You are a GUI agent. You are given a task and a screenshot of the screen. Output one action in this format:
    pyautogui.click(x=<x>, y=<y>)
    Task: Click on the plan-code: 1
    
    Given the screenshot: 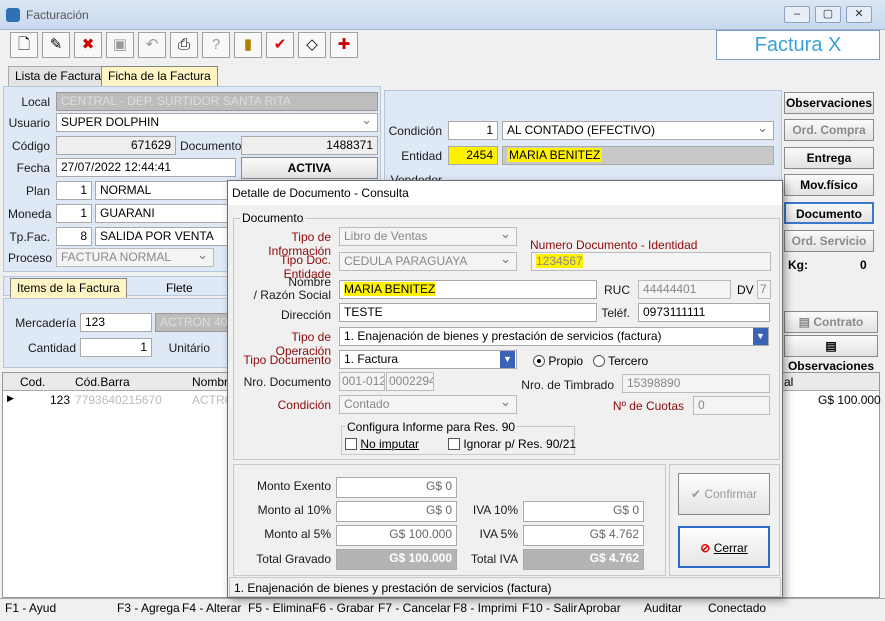 What is the action you would take?
    pyautogui.click(x=74, y=190)
    